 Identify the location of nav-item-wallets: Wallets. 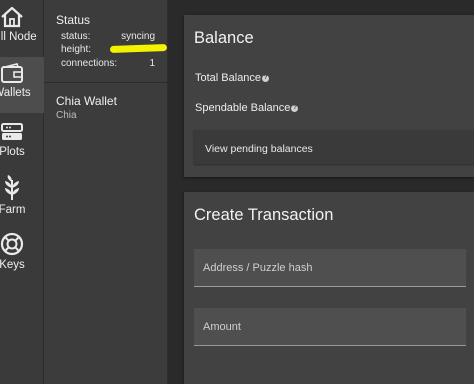
(22, 85).